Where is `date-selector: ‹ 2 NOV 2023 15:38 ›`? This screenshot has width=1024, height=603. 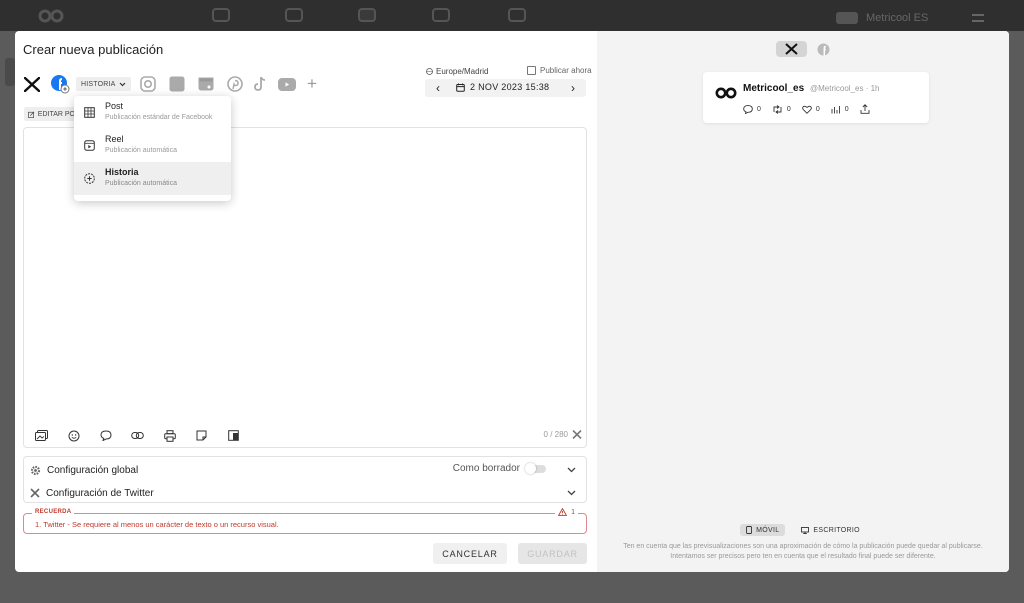
date-selector: ‹ 2 NOV 2023 15:38 › is located at coordinates (505, 88).